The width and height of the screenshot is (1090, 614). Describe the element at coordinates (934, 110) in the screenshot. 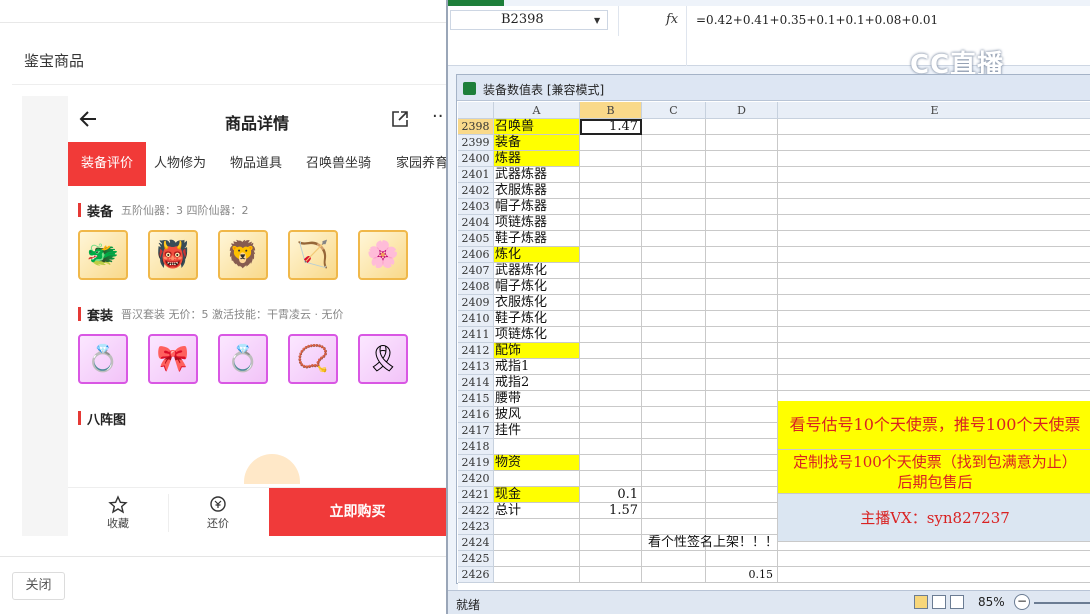

I see `column-header: E` at that location.